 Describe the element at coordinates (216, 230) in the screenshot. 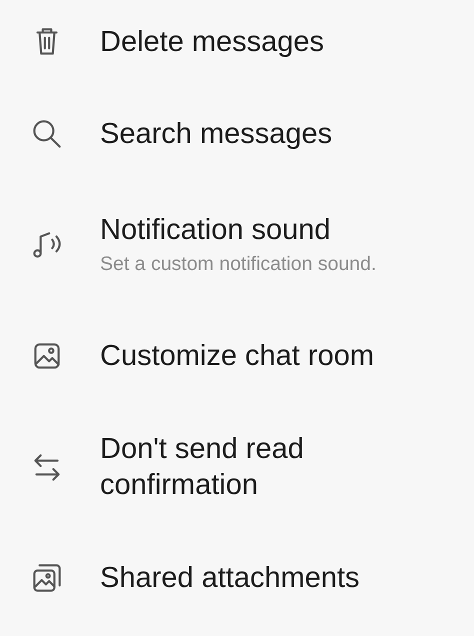

I see `item-title: Notification sound` at that location.